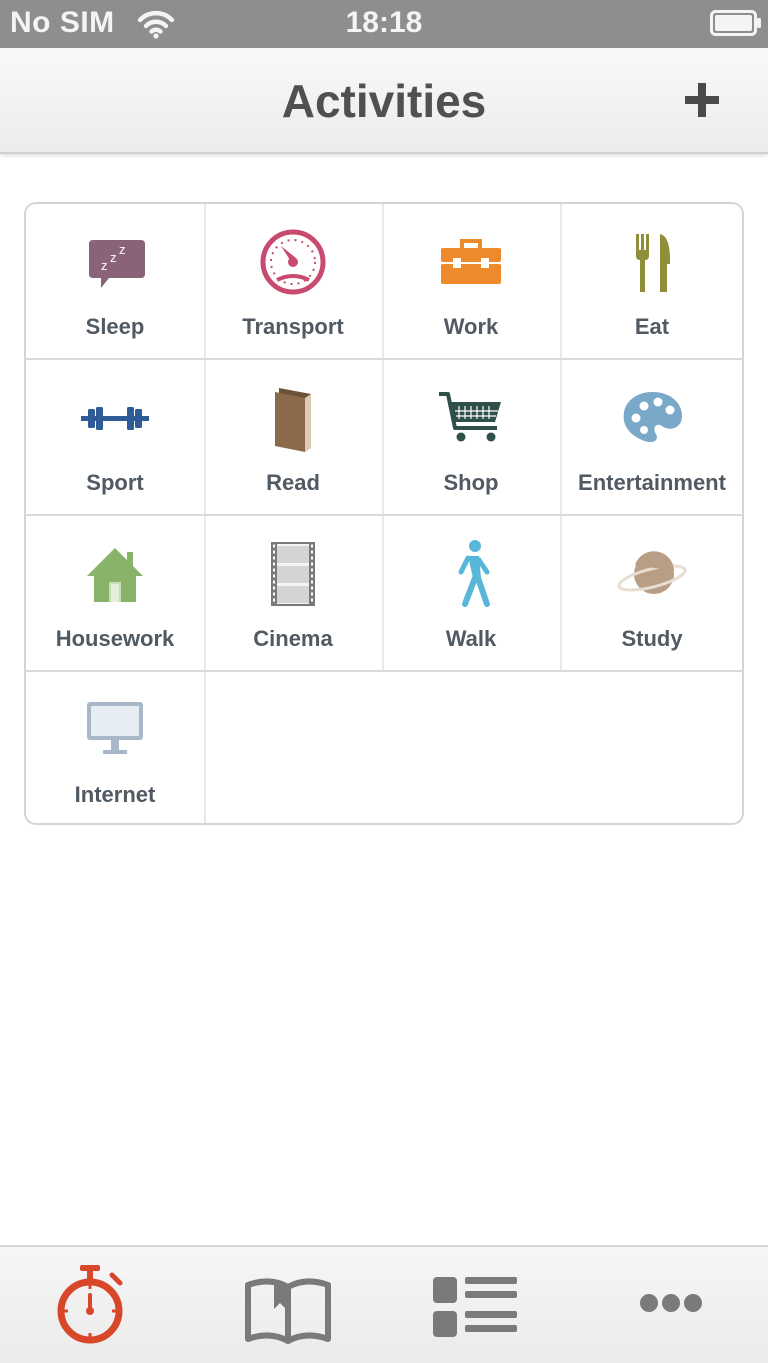 Image resolution: width=768 pixels, height=1363 pixels. What do you see at coordinates (471, 261) in the screenshot?
I see `toolbox-icon` at bounding box center [471, 261].